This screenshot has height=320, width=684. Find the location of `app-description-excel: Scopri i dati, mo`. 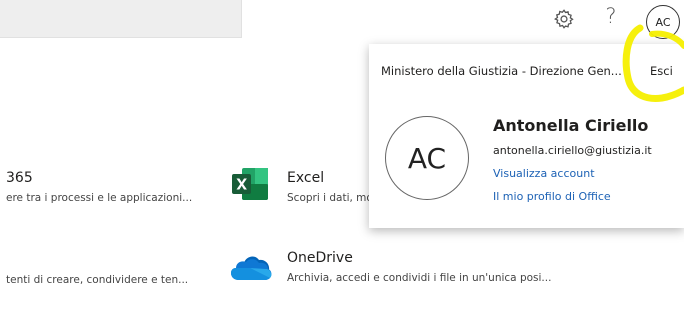

app-description-excel: Scopri i dati, mo is located at coordinates (328, 198).